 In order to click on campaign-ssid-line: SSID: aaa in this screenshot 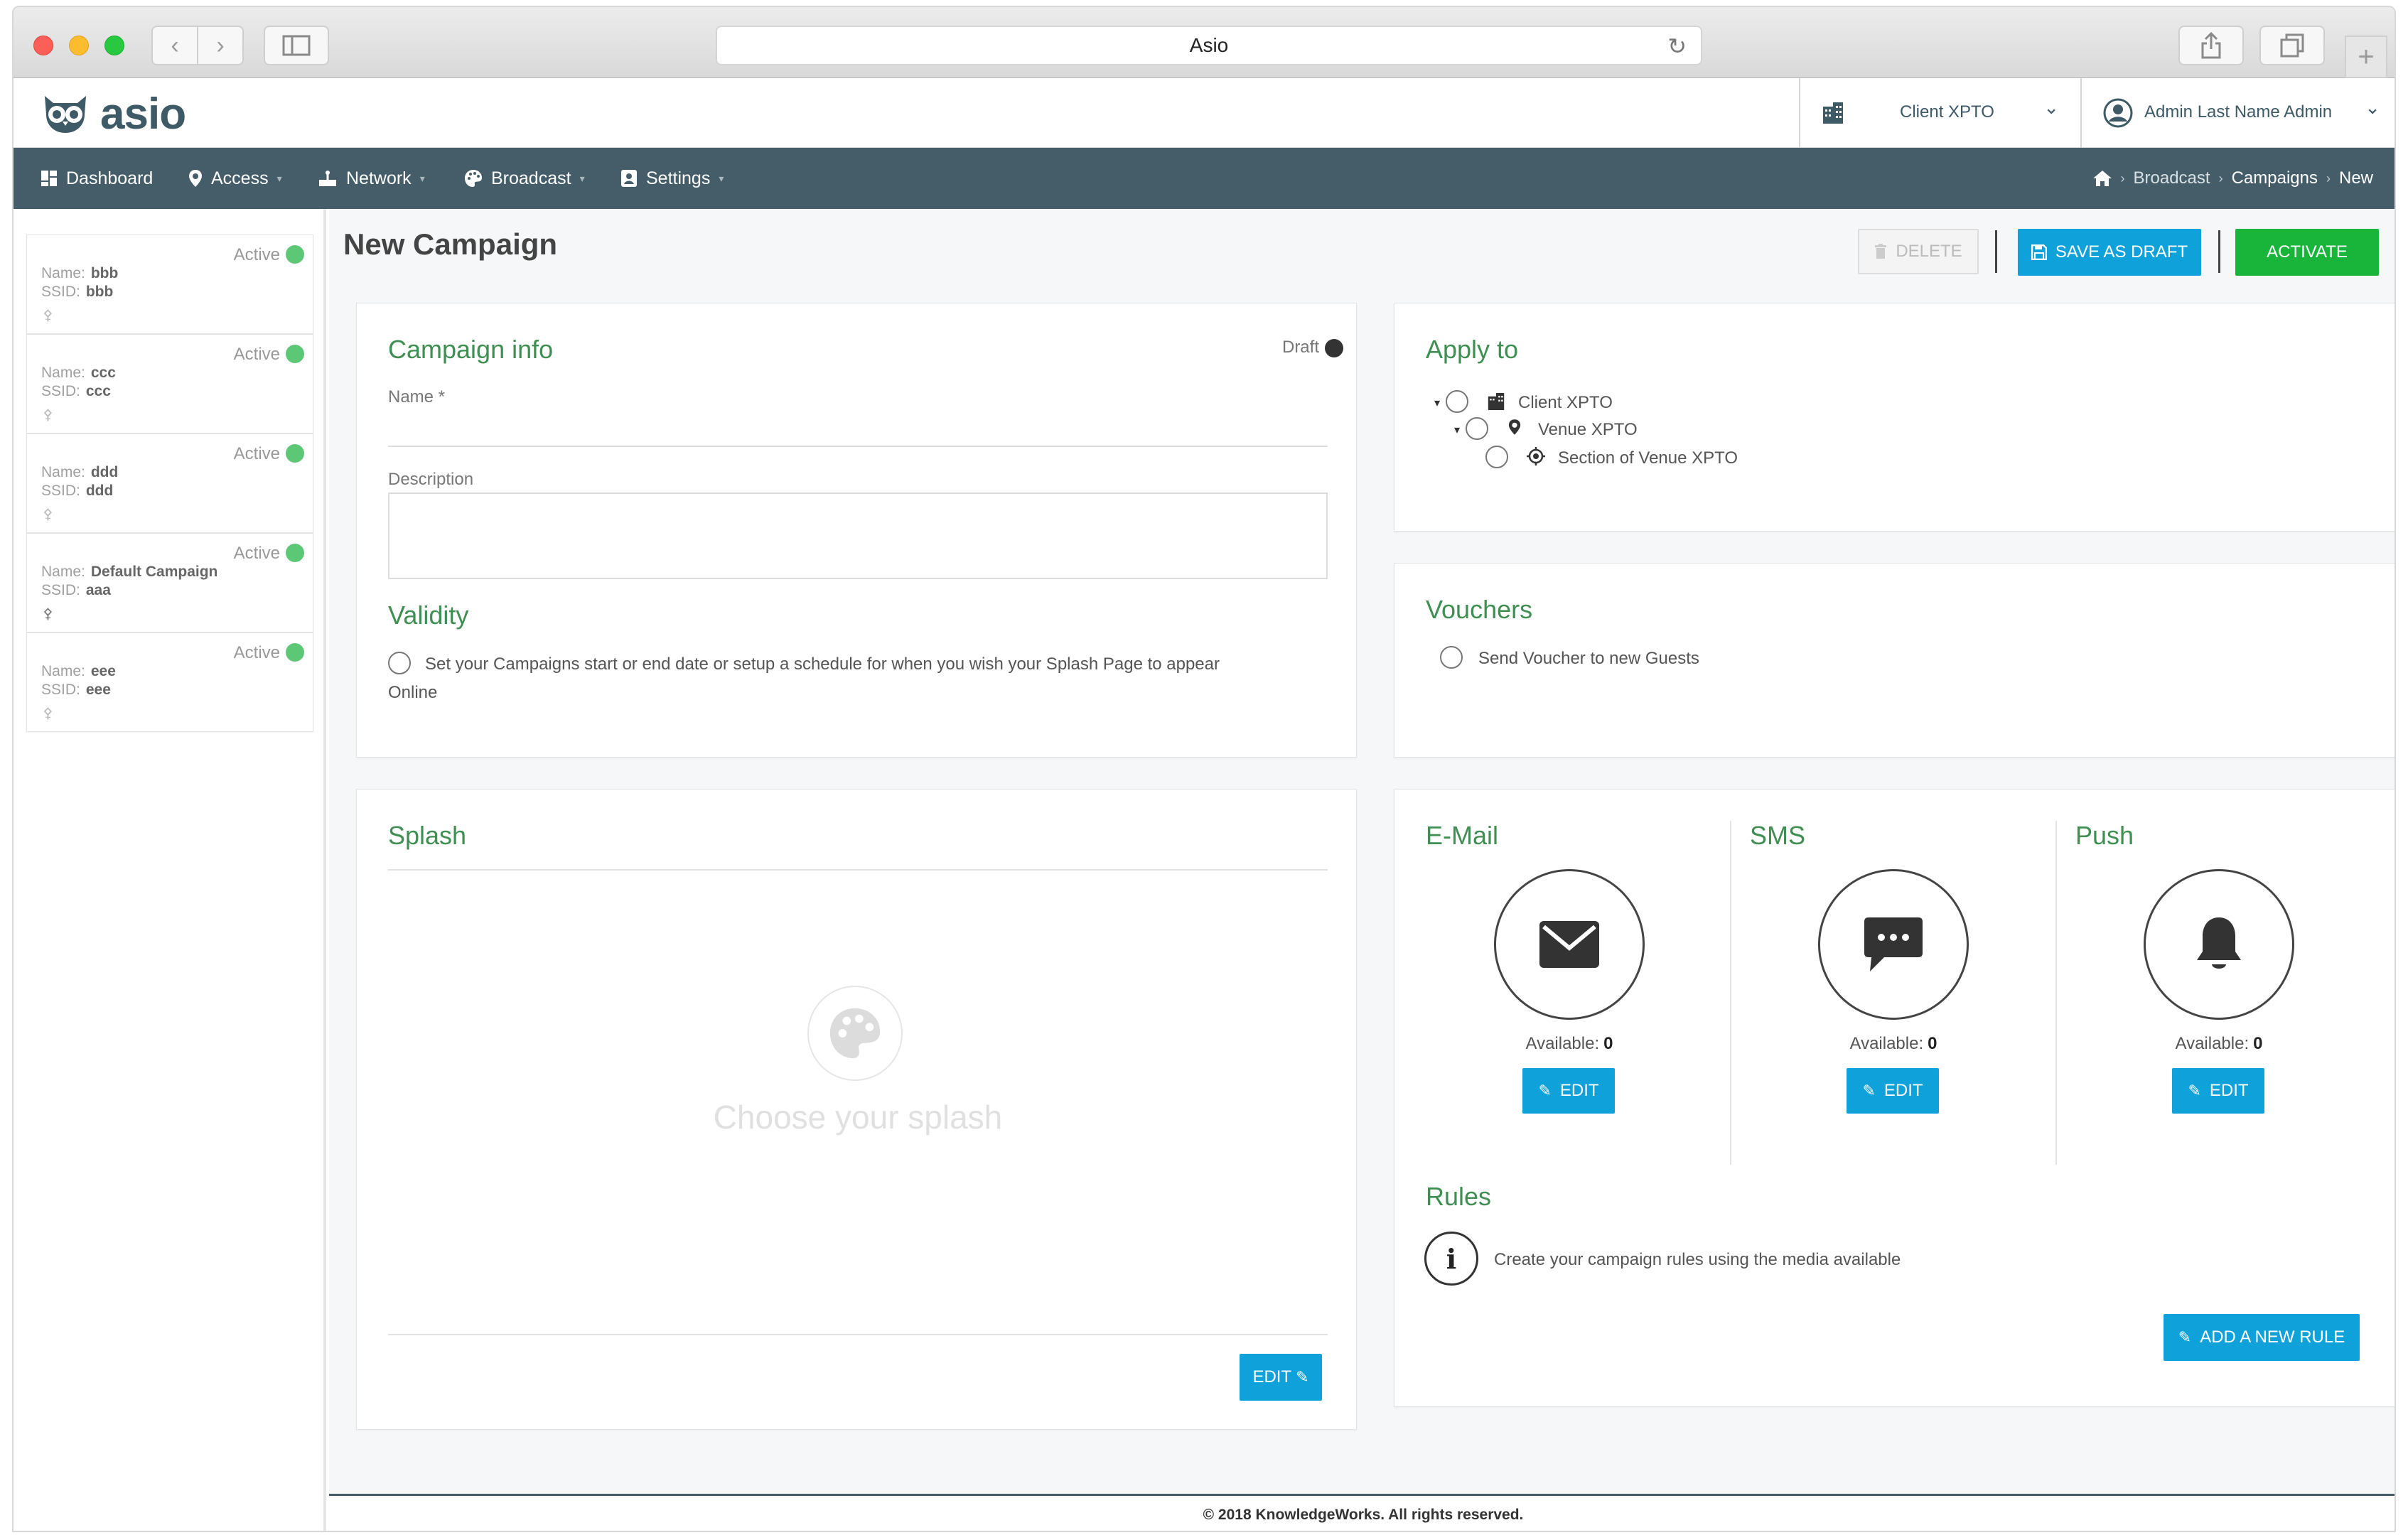, I will do `click(76, 590)`.